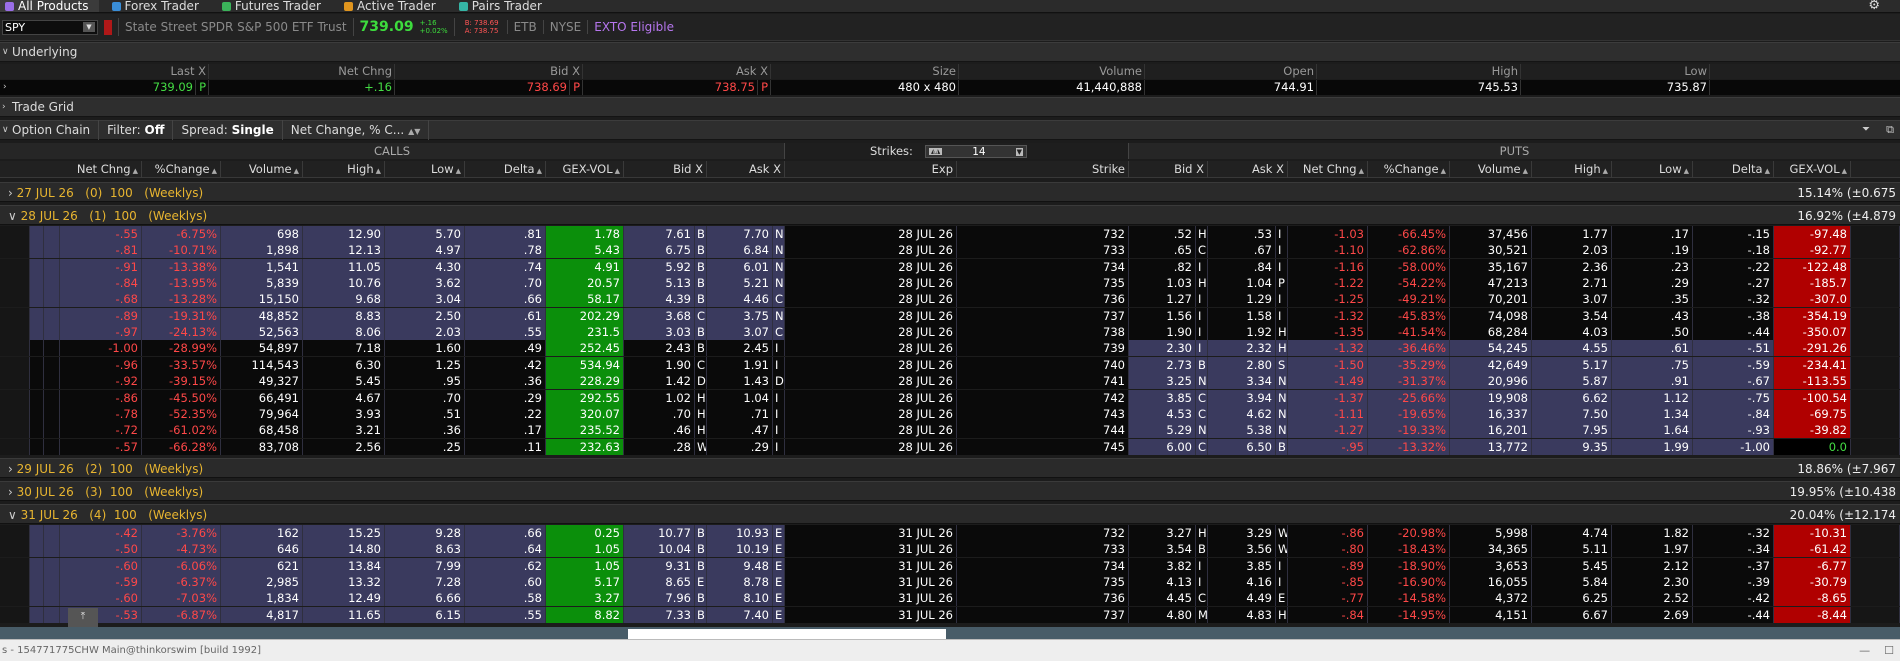 The width and height of the screenshot is (1900, 661). What do you see at coordinates (1242, 598) in the screenshot?
I see `put-ask: 4.49` at bounding box center [1242, 598].